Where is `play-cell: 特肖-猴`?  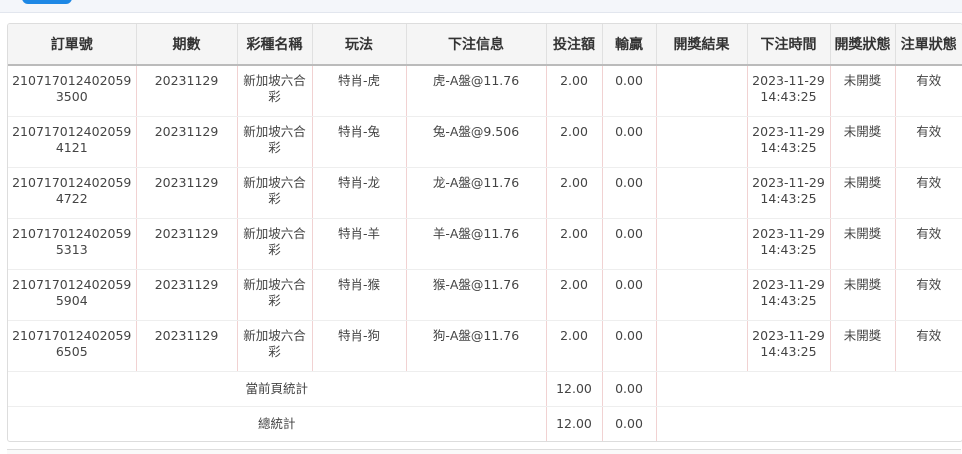
play-cell: 特肖-猴 is located at coordinates (359, 295).